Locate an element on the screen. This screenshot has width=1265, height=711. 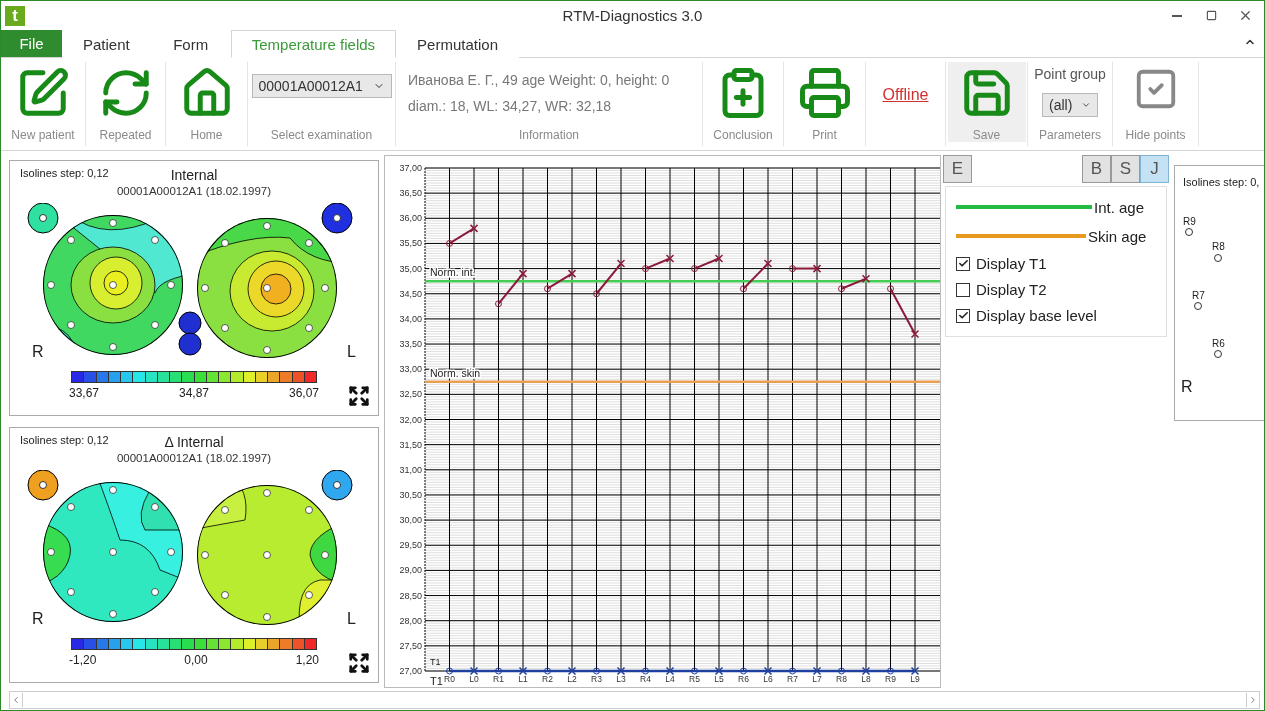
y-tick-label: 33,00 is located at coordinates (410, 369).